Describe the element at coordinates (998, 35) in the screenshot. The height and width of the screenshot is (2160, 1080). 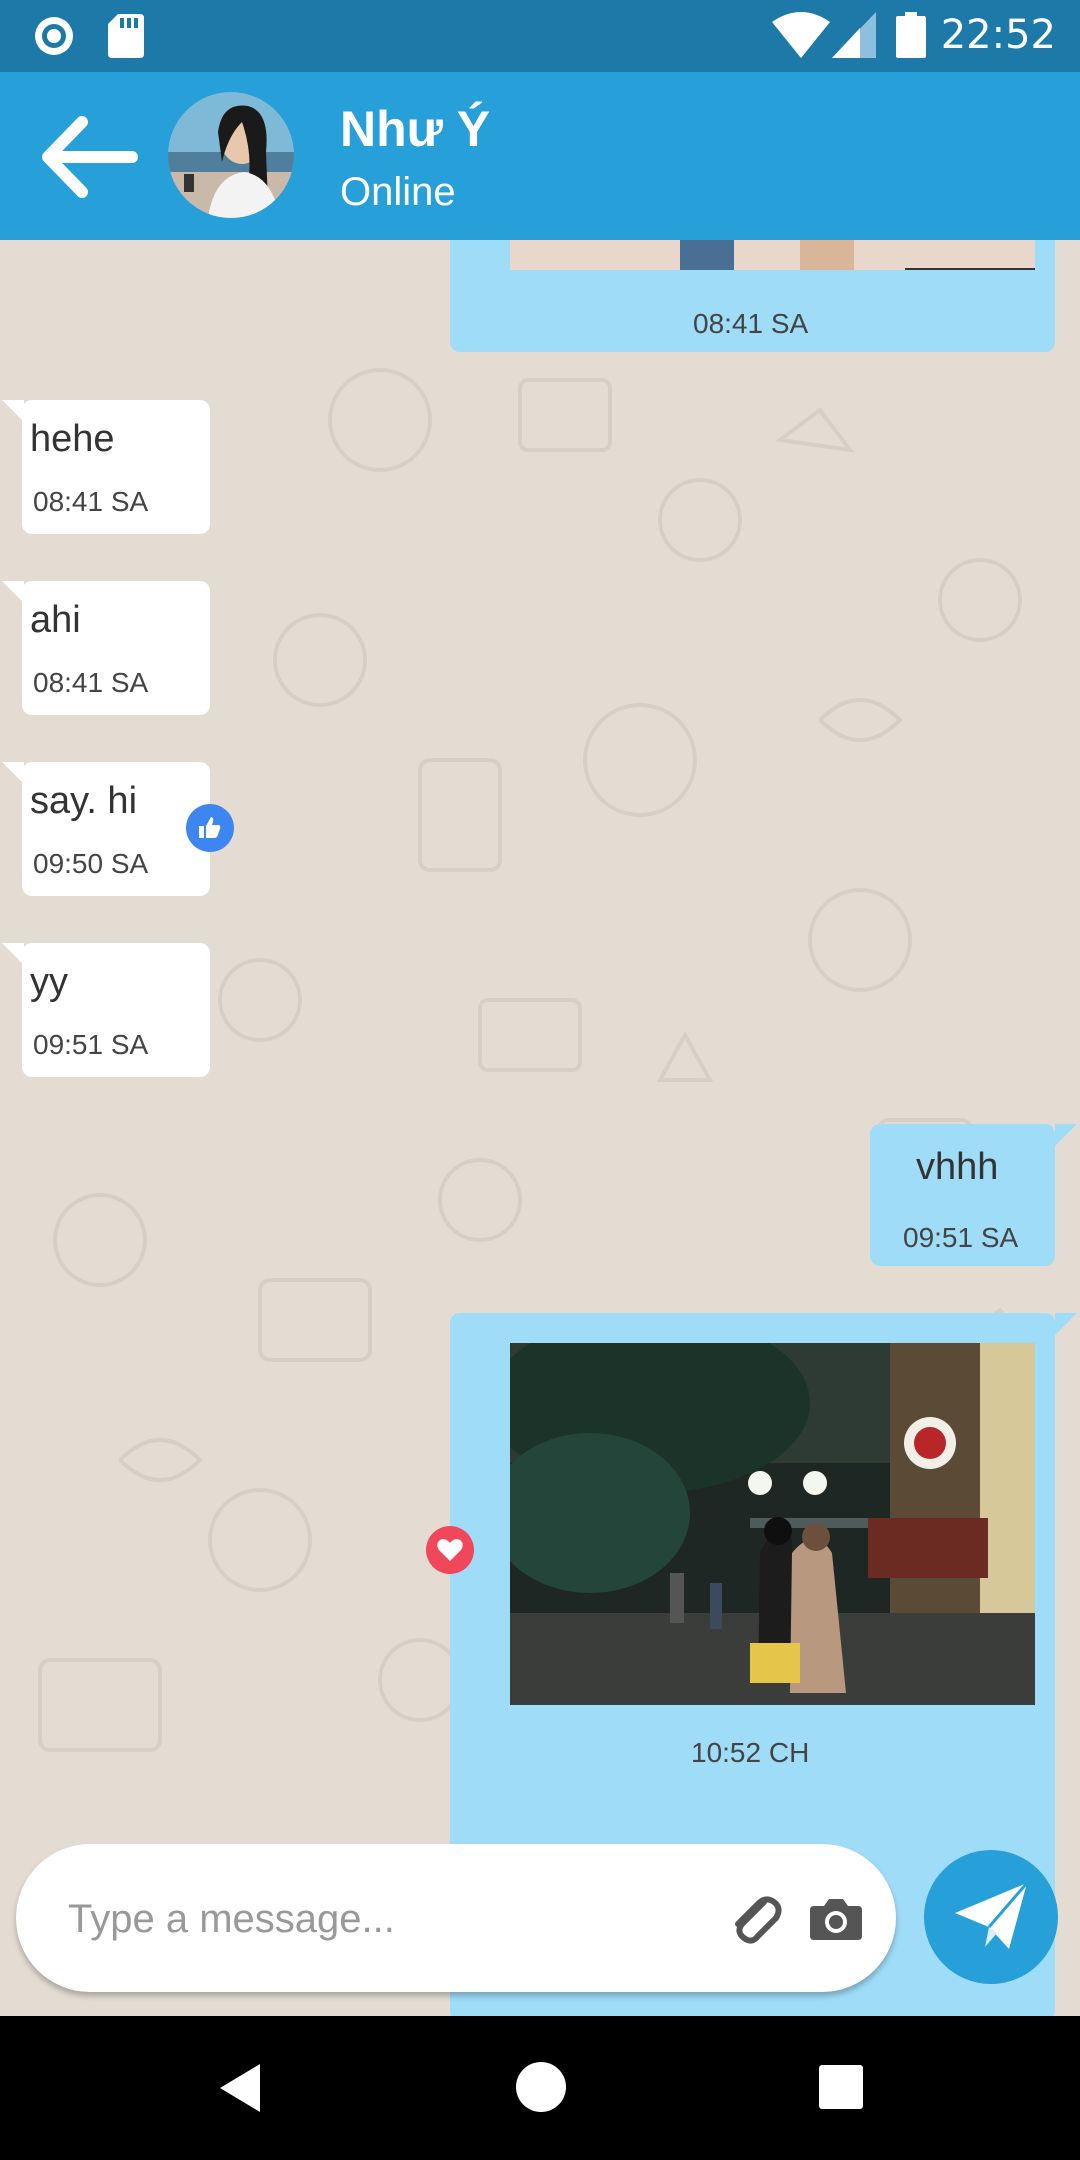
I see `clock: 22:52` at that location.